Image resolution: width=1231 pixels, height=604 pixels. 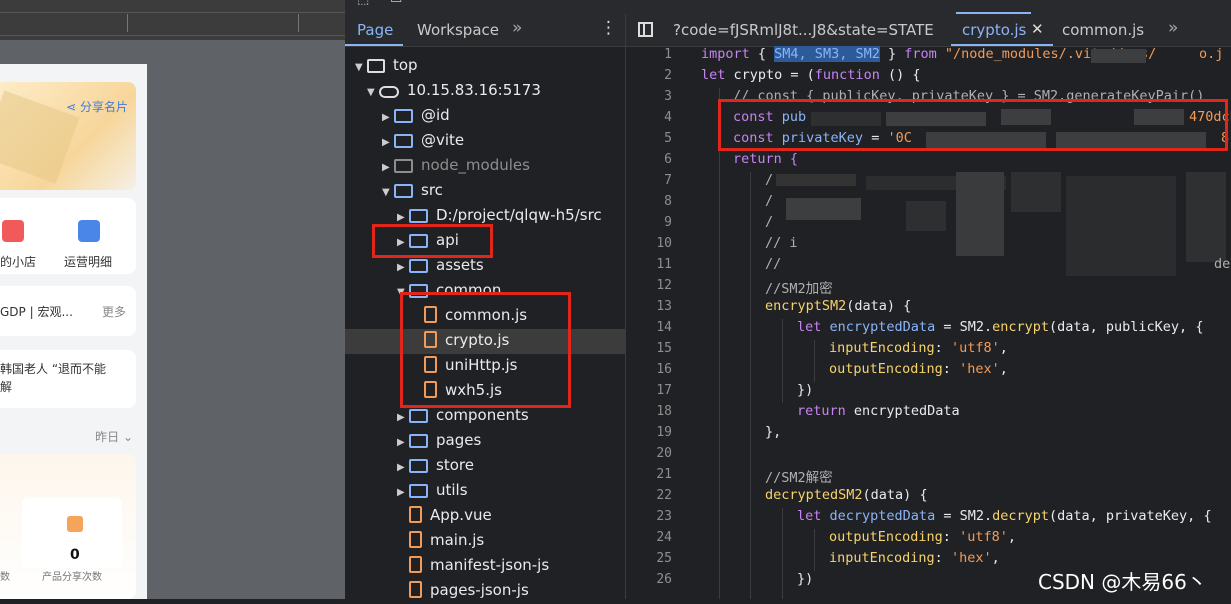 I want to click on tab-crypto-js: crypto.js, so click(x=994, y=30).